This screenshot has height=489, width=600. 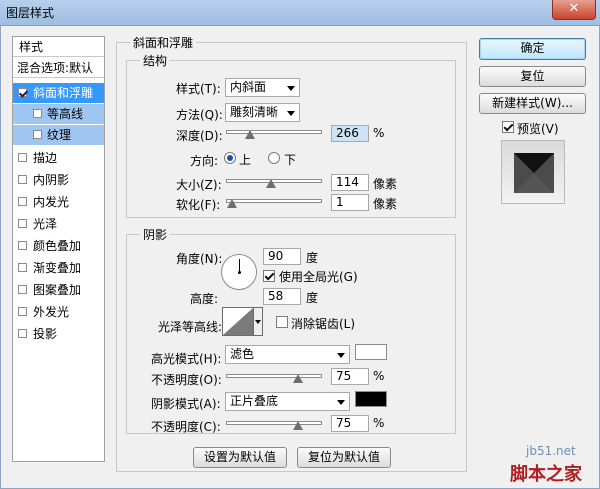 What do you see at coordinates (51, 312) in the screenshot?
I see `style-item-label: 外发光` at bounding box center [51, 312].